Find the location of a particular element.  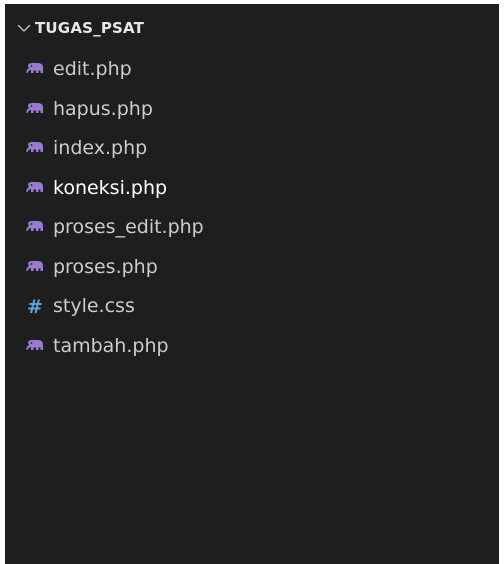

hash-glyph: # is located at coordinates (35, 307).